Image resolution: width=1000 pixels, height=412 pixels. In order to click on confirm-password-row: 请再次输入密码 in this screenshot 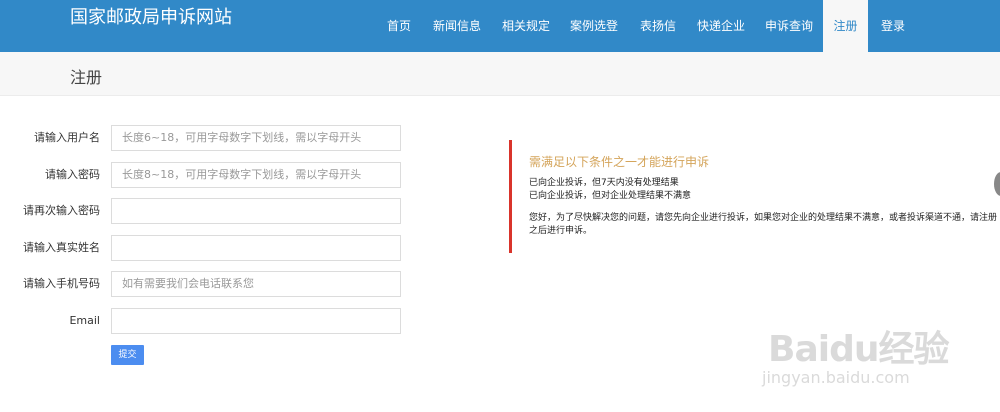, I will do `click(50, 211)`.